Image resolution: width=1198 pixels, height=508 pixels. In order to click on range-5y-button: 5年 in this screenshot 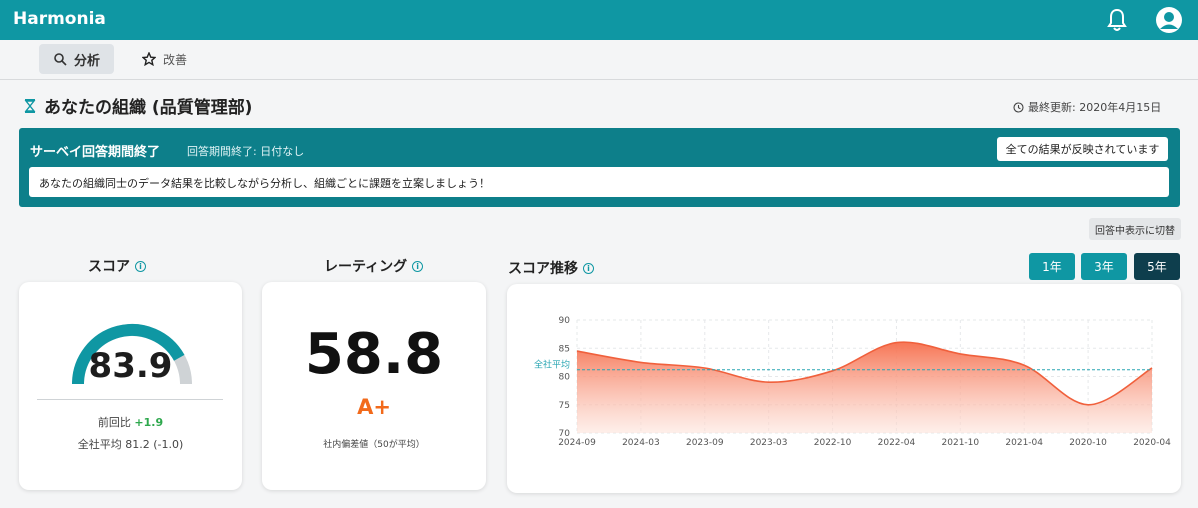, I will do `click(1157, 266)`.